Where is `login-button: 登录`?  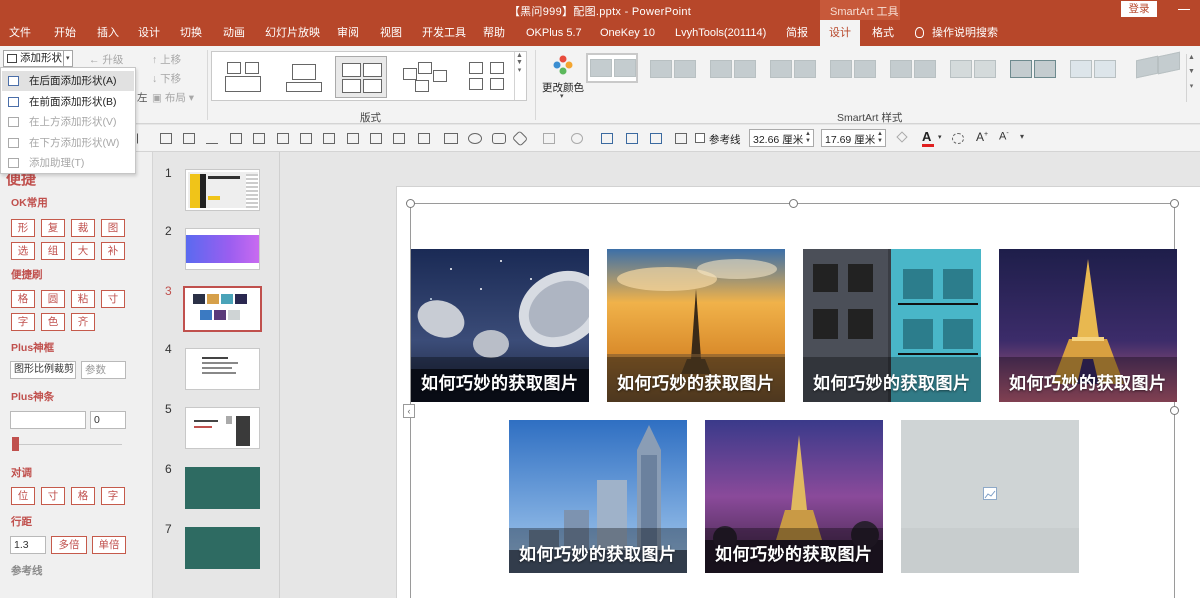
login-button: 登录 is located at coordinates (1139, 9).